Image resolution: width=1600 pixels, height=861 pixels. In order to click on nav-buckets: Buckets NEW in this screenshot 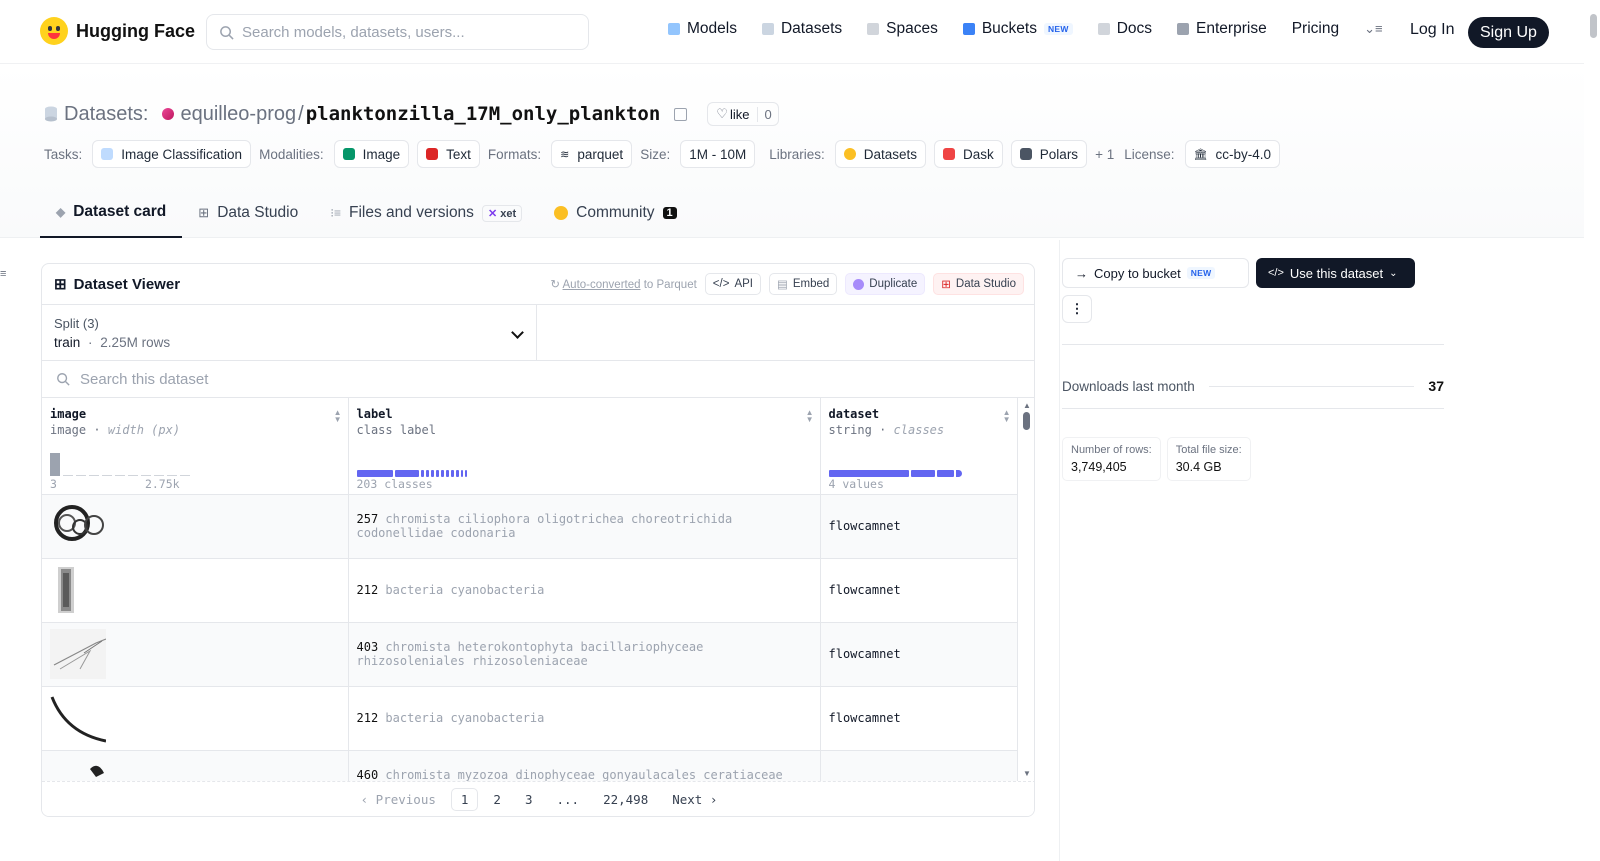, I will do `click(1017, 29)`.